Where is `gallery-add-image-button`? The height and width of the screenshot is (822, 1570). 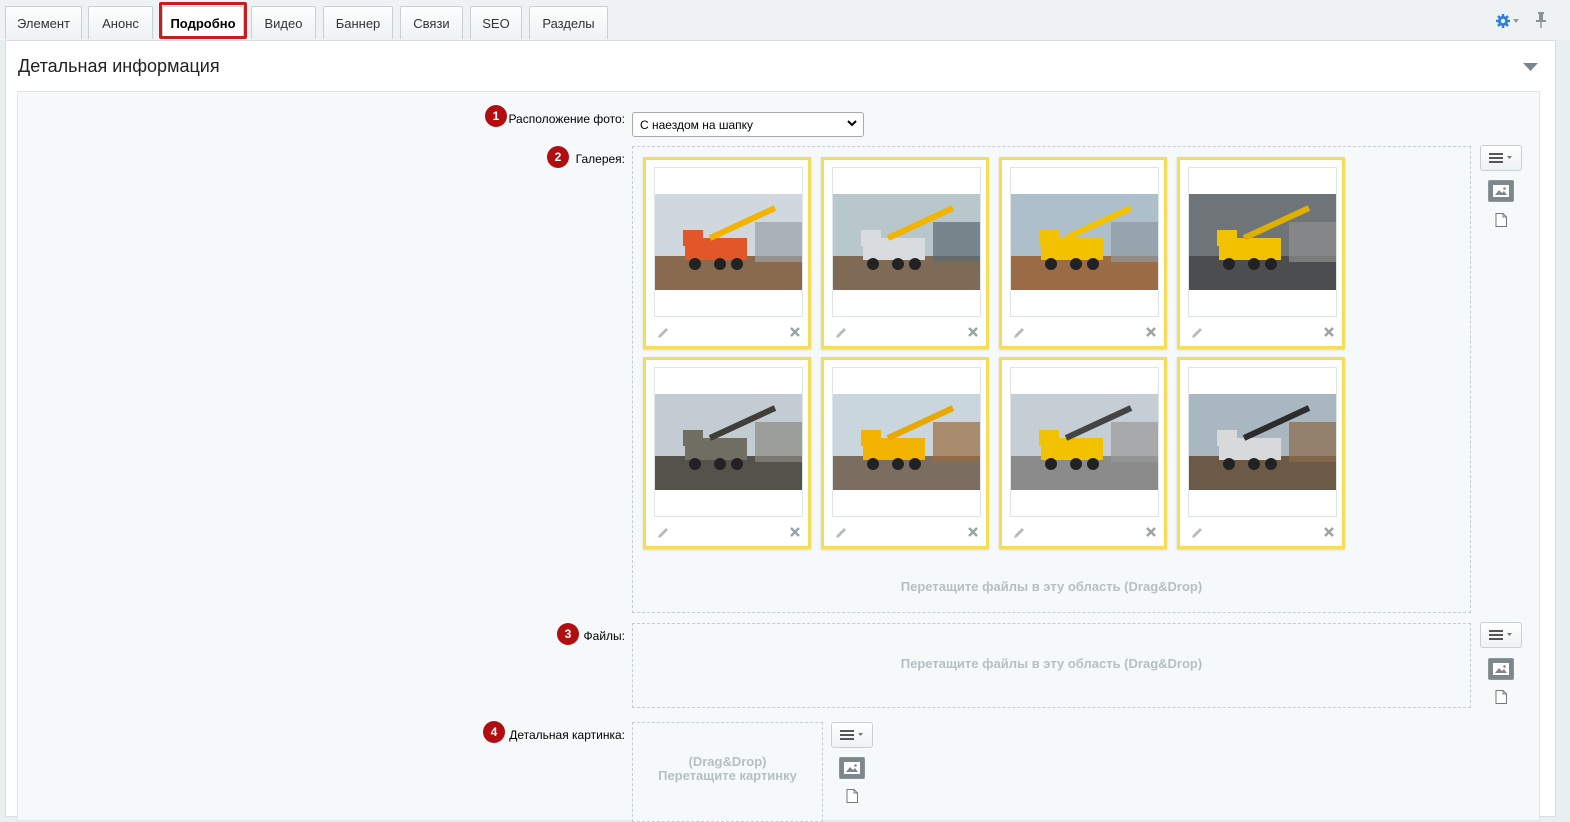
gallery-add-image-button is located at coordinates (1501, 191).